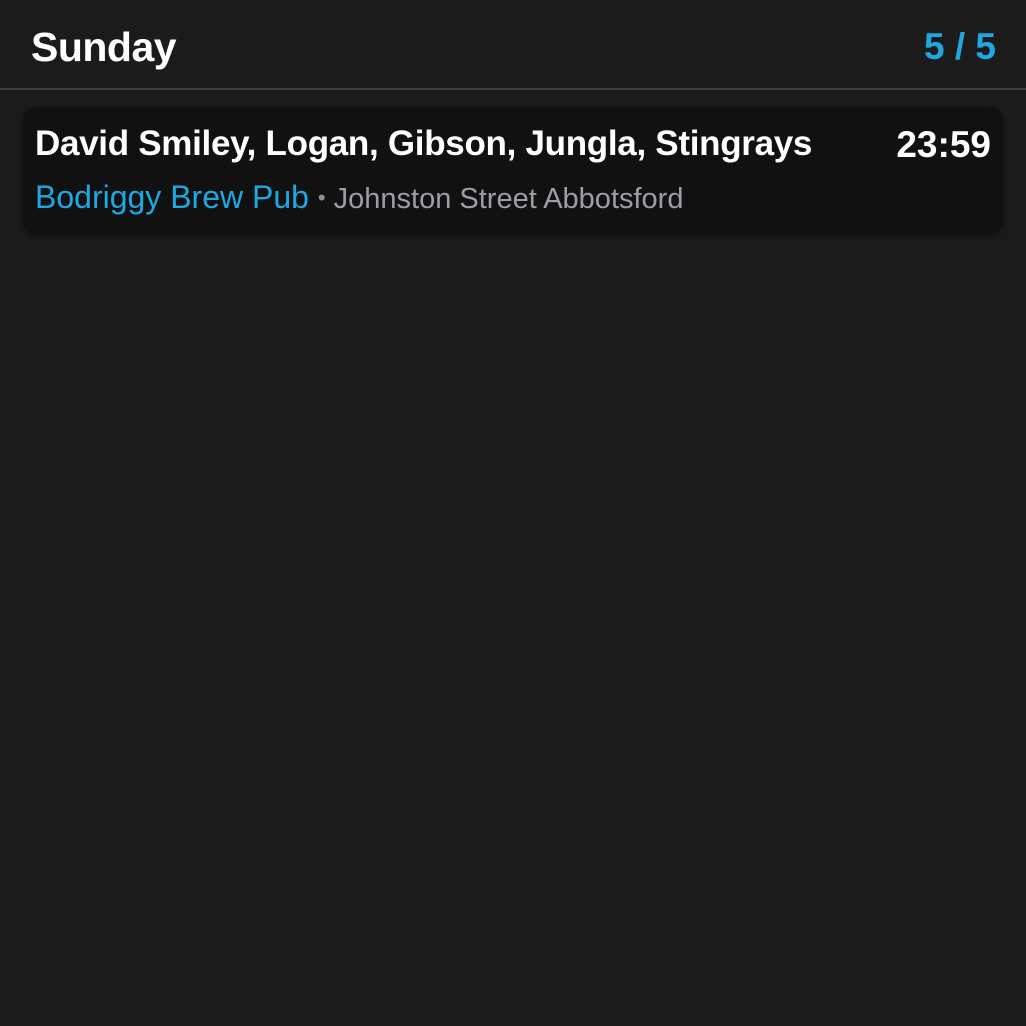 Image resolution: width=1026 pixels, height=1026 pixels. What do you see at coordinates (508, 199) in the screenshot?
I see `venue-address: Johnston Street Abbotsford` at bounding box center [508, 199].